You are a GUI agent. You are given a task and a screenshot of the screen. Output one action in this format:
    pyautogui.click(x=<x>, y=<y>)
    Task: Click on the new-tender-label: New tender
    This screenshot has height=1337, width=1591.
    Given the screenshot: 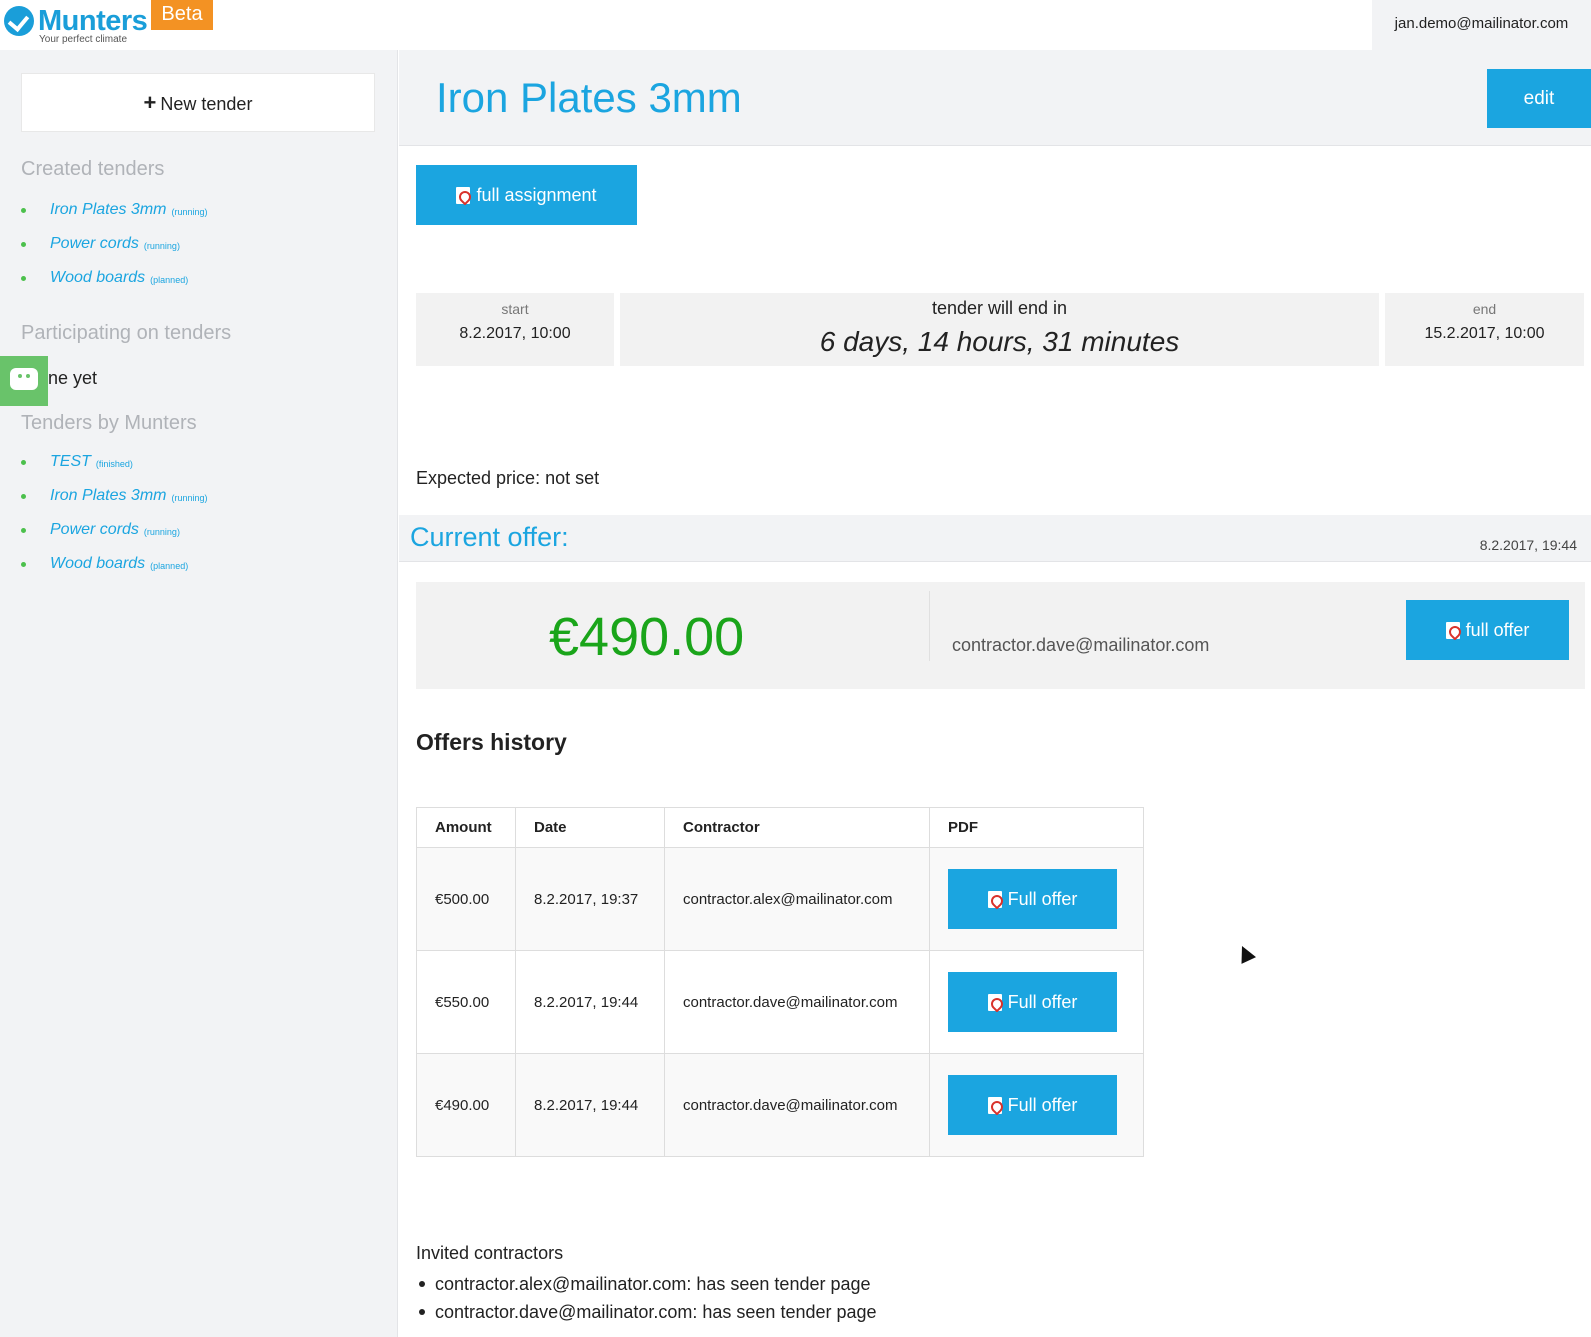 What is the action you would take?
    pyautogui.click(x=206, y=104)
    